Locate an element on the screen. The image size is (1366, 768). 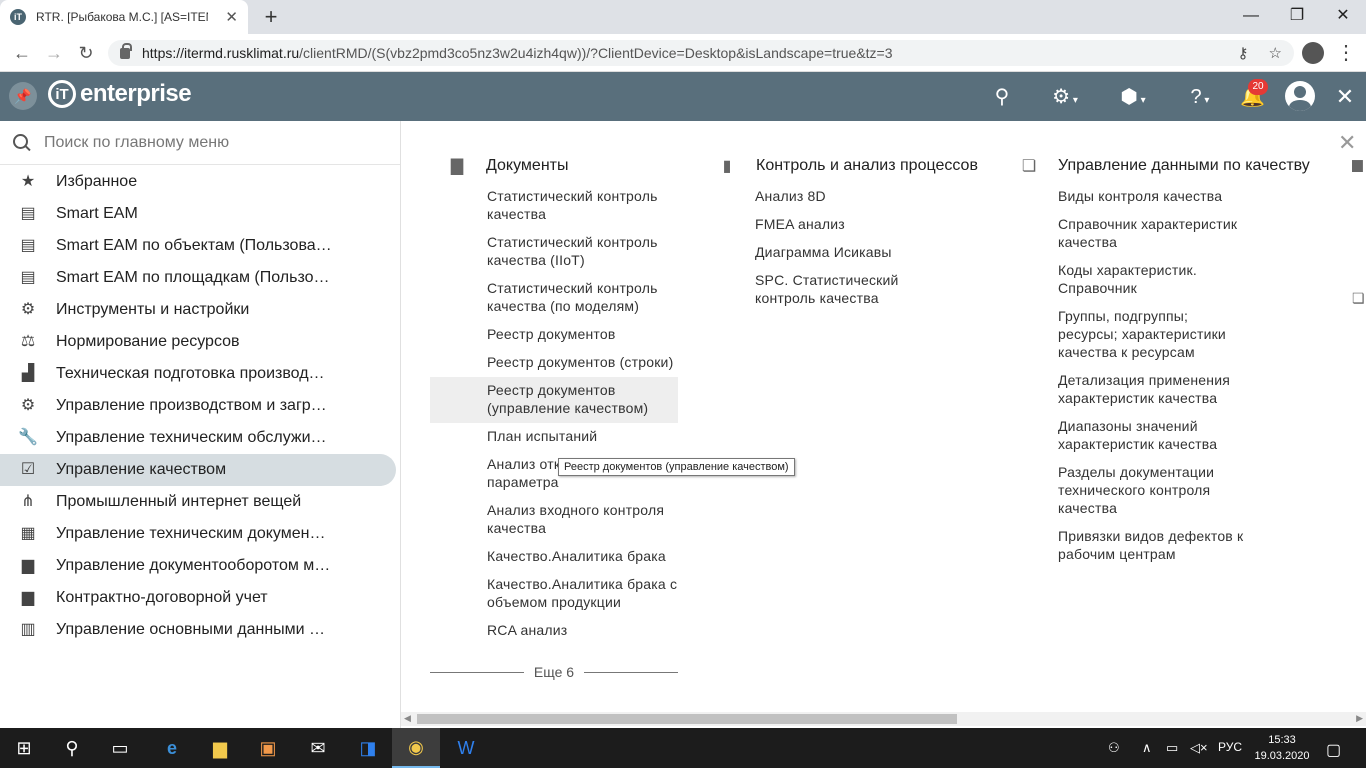
scrollbar-thumb is located at coordinates (687, 719).